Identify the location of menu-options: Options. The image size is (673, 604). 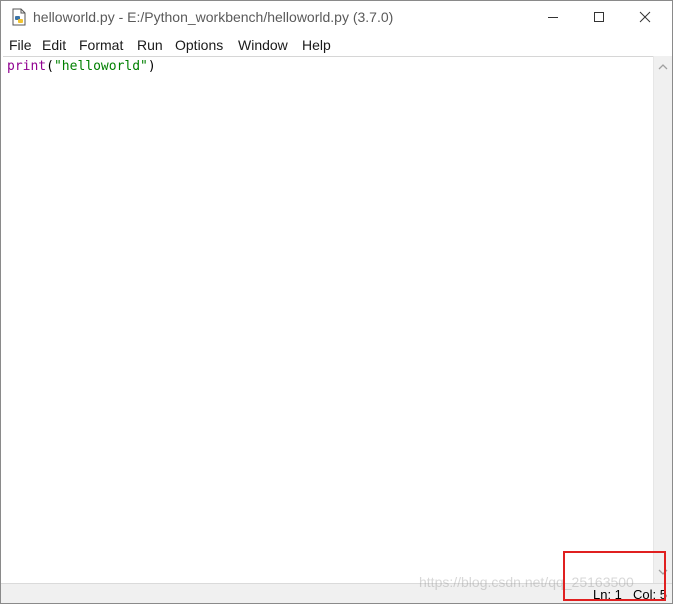
(199, 45).